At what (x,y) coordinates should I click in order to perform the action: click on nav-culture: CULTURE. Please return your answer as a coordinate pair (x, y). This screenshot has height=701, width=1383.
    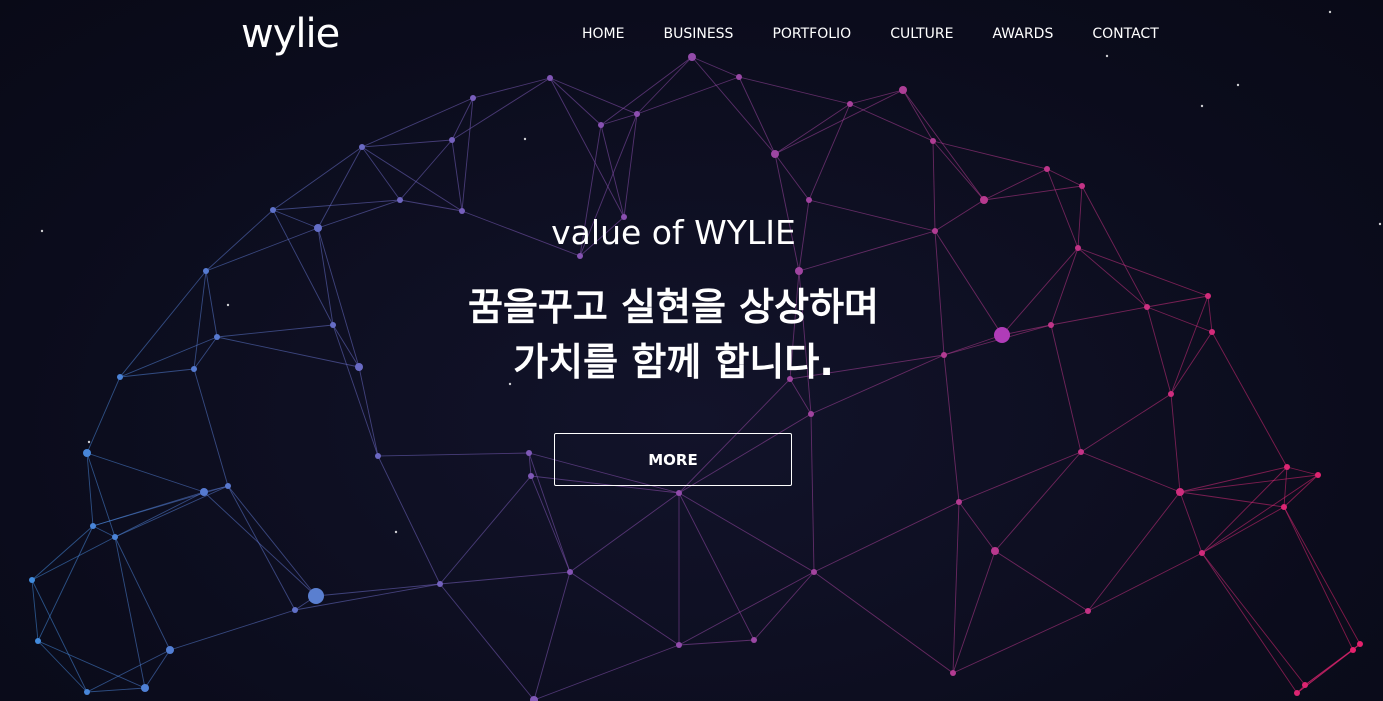
    Looking at the image, I should click on (921, 34).